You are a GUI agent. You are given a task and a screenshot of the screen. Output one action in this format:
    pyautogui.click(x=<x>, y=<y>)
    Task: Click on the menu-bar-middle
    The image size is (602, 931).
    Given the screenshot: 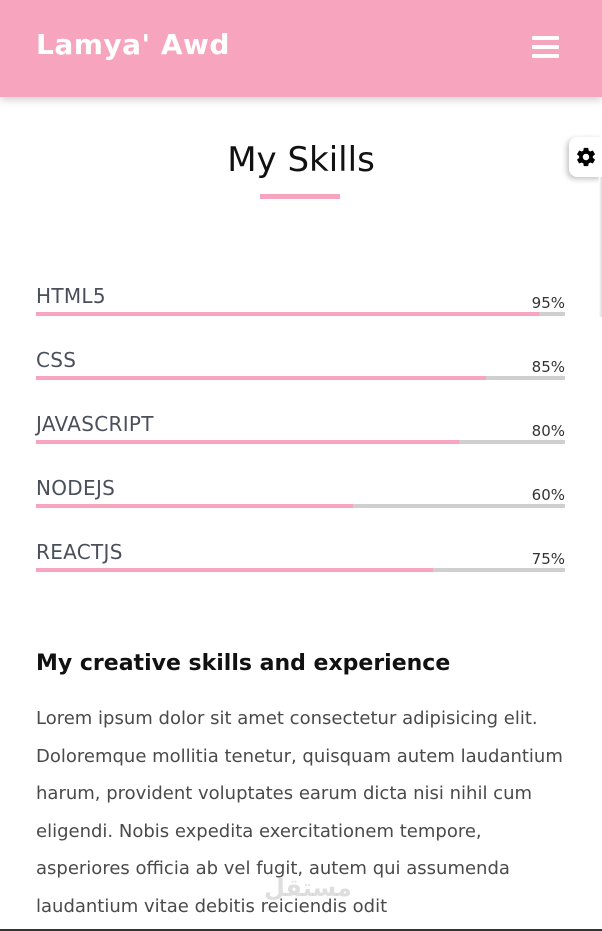 What is the action you would take?
    pyautogui.click(x=545, y=47)
    